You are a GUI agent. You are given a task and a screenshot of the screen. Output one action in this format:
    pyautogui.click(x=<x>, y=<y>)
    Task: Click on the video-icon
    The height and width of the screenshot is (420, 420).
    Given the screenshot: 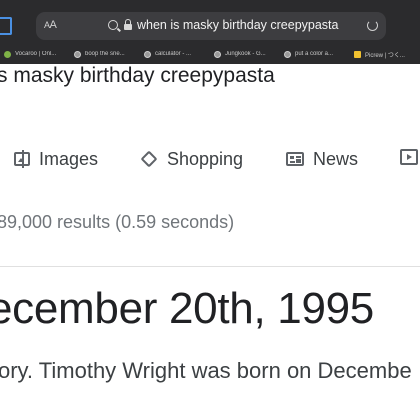 What is the action you would take?
    pyautogui.click(x=409, y=157)
    